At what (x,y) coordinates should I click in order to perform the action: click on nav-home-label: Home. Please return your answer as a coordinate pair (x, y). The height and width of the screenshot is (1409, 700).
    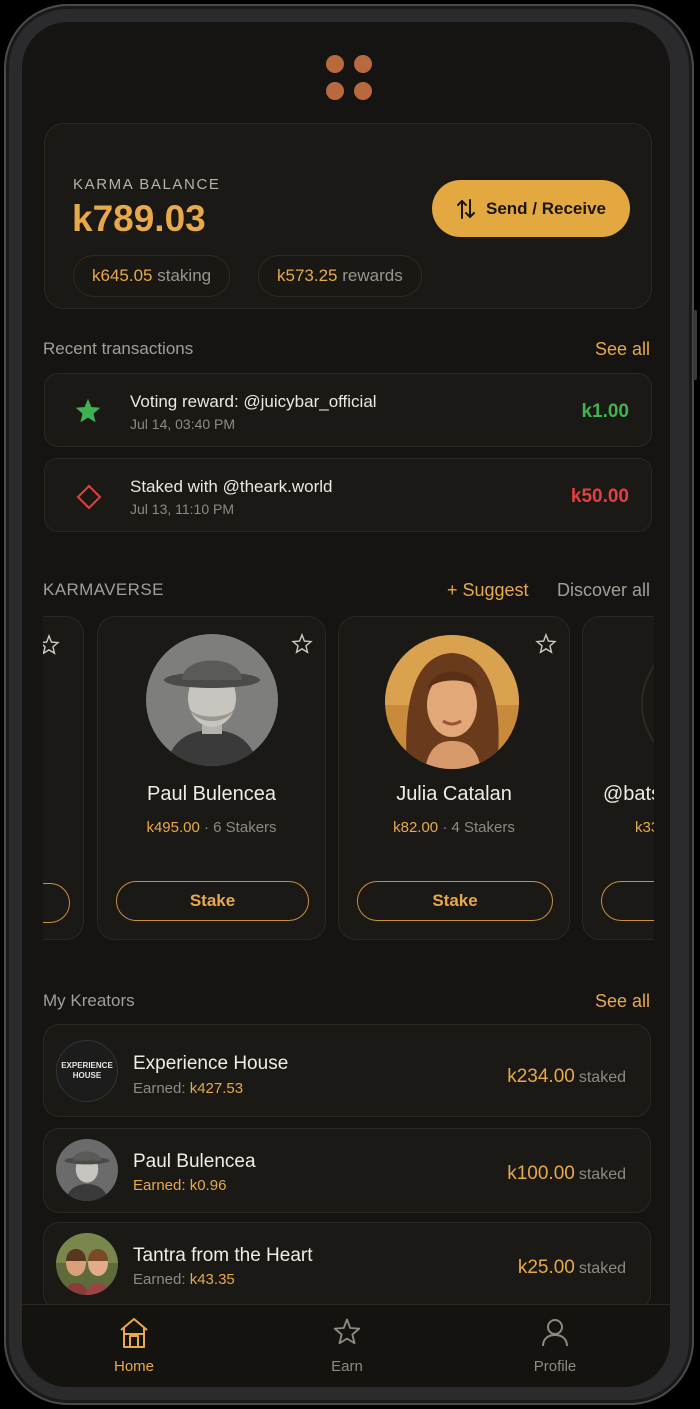
    Looking at the image, I should click on (133, 1366).